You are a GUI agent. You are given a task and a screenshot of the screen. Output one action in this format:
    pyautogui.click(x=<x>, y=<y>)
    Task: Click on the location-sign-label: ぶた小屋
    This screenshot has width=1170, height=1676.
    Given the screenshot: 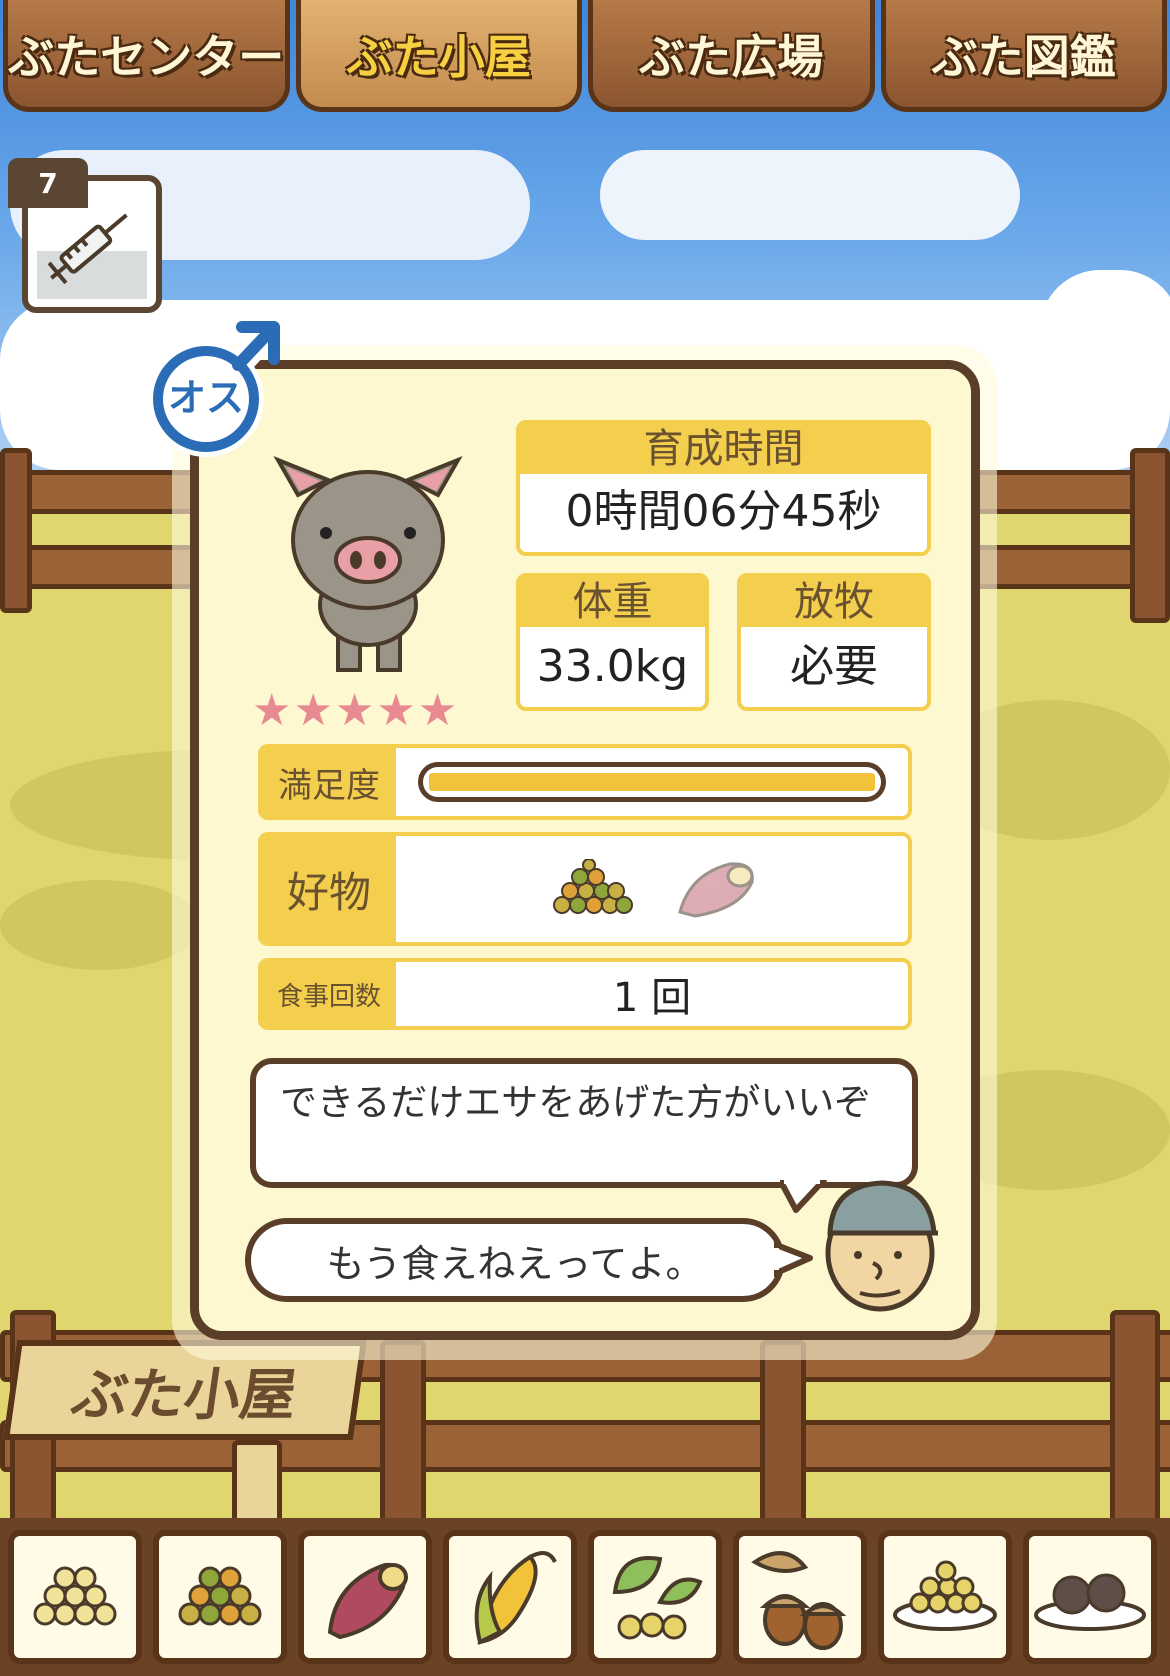 What is the action you would take?
    pyautogui.click(x=184, y=1395)
    